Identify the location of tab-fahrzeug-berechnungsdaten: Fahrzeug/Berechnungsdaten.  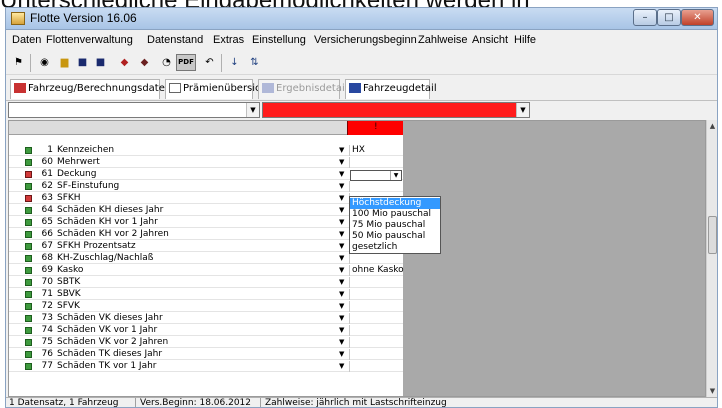
(90, 89).